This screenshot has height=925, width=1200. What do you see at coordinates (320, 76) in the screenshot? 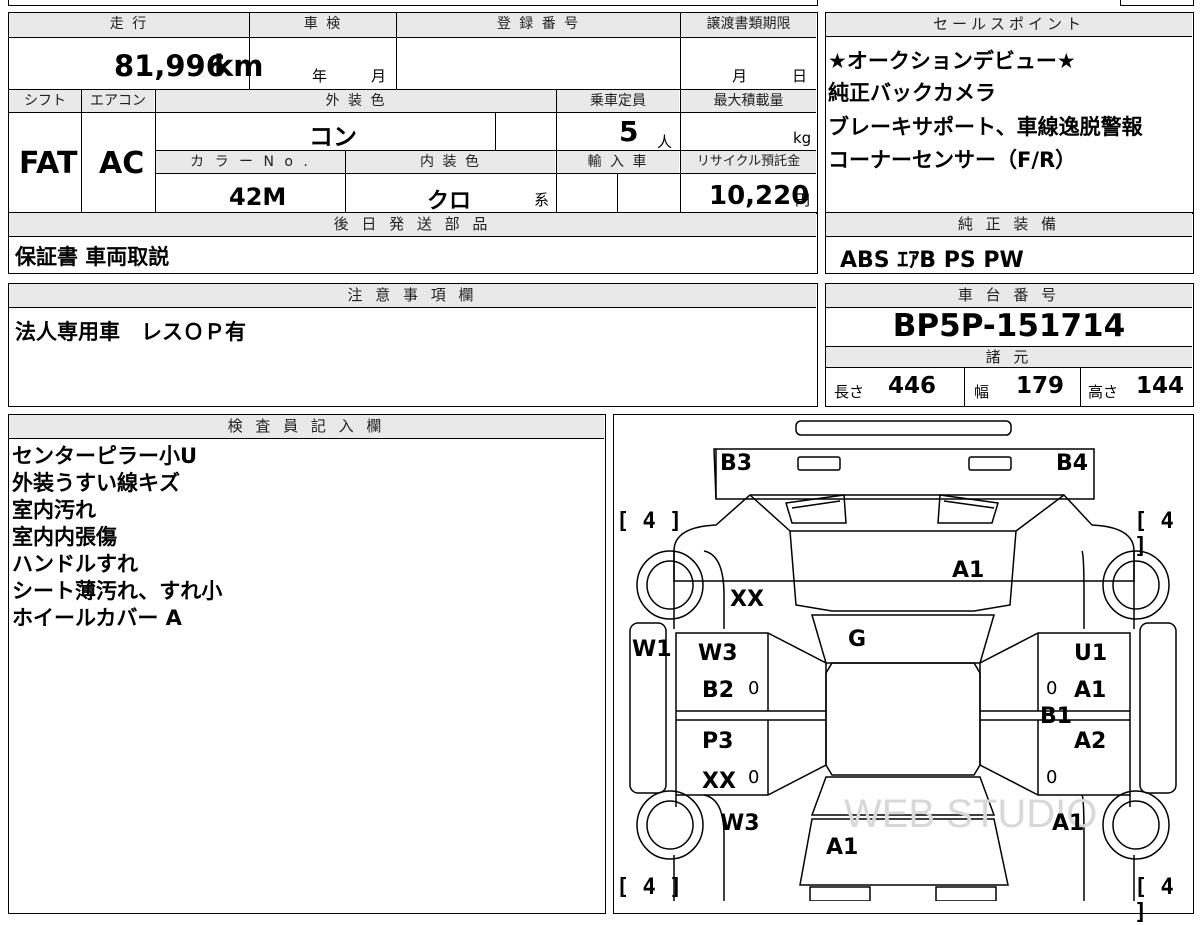
I see `inspection-year-unit: 年` at bounding box center [320, 76].